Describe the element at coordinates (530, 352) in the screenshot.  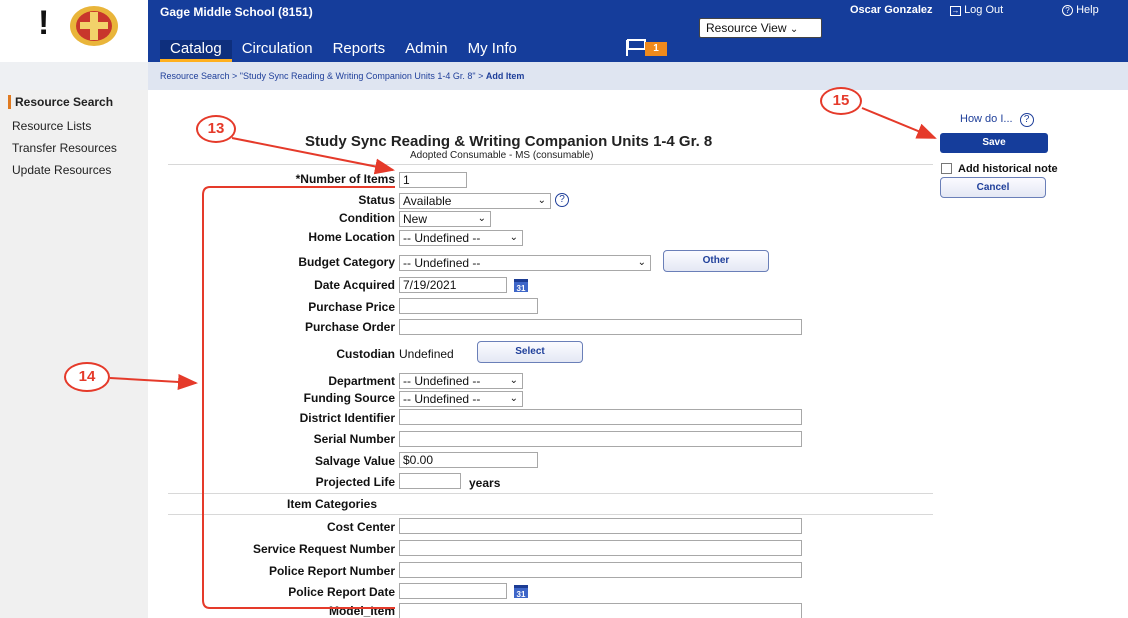
I see `select-custodian-button: Select` at that location.